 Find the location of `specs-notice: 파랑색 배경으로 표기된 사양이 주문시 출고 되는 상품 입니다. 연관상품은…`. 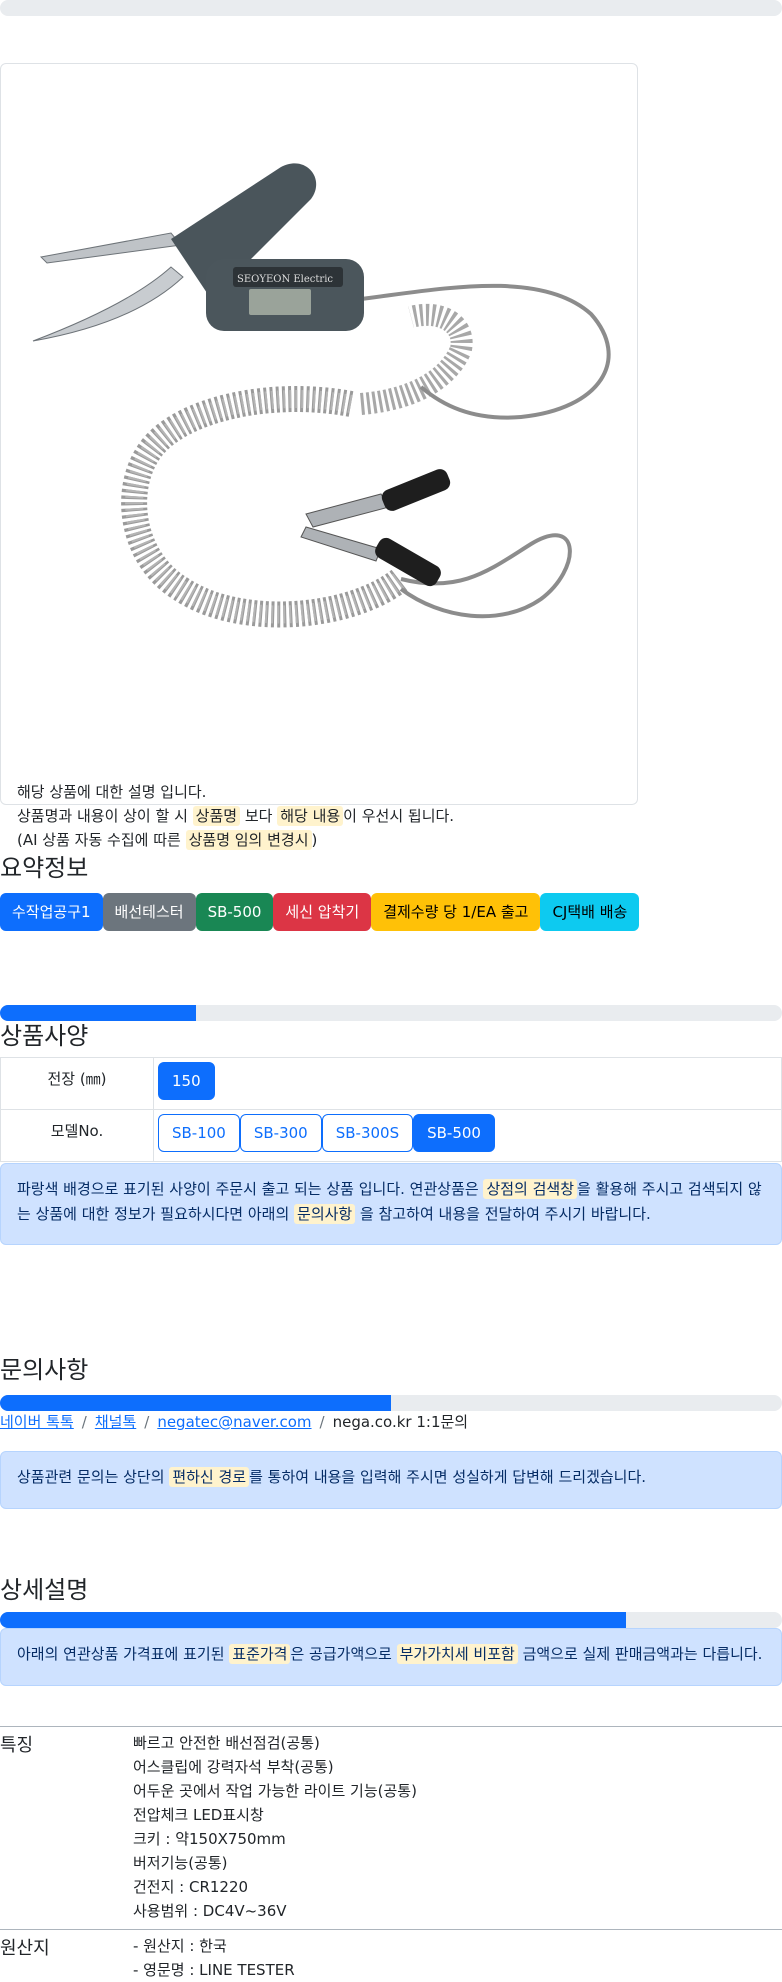

specs-notice: 파랑색 배경으로 표기된 사양이 주문시 출고 되는 상품 입니다. 연관상품은… is located at coordinates (391, 1204).